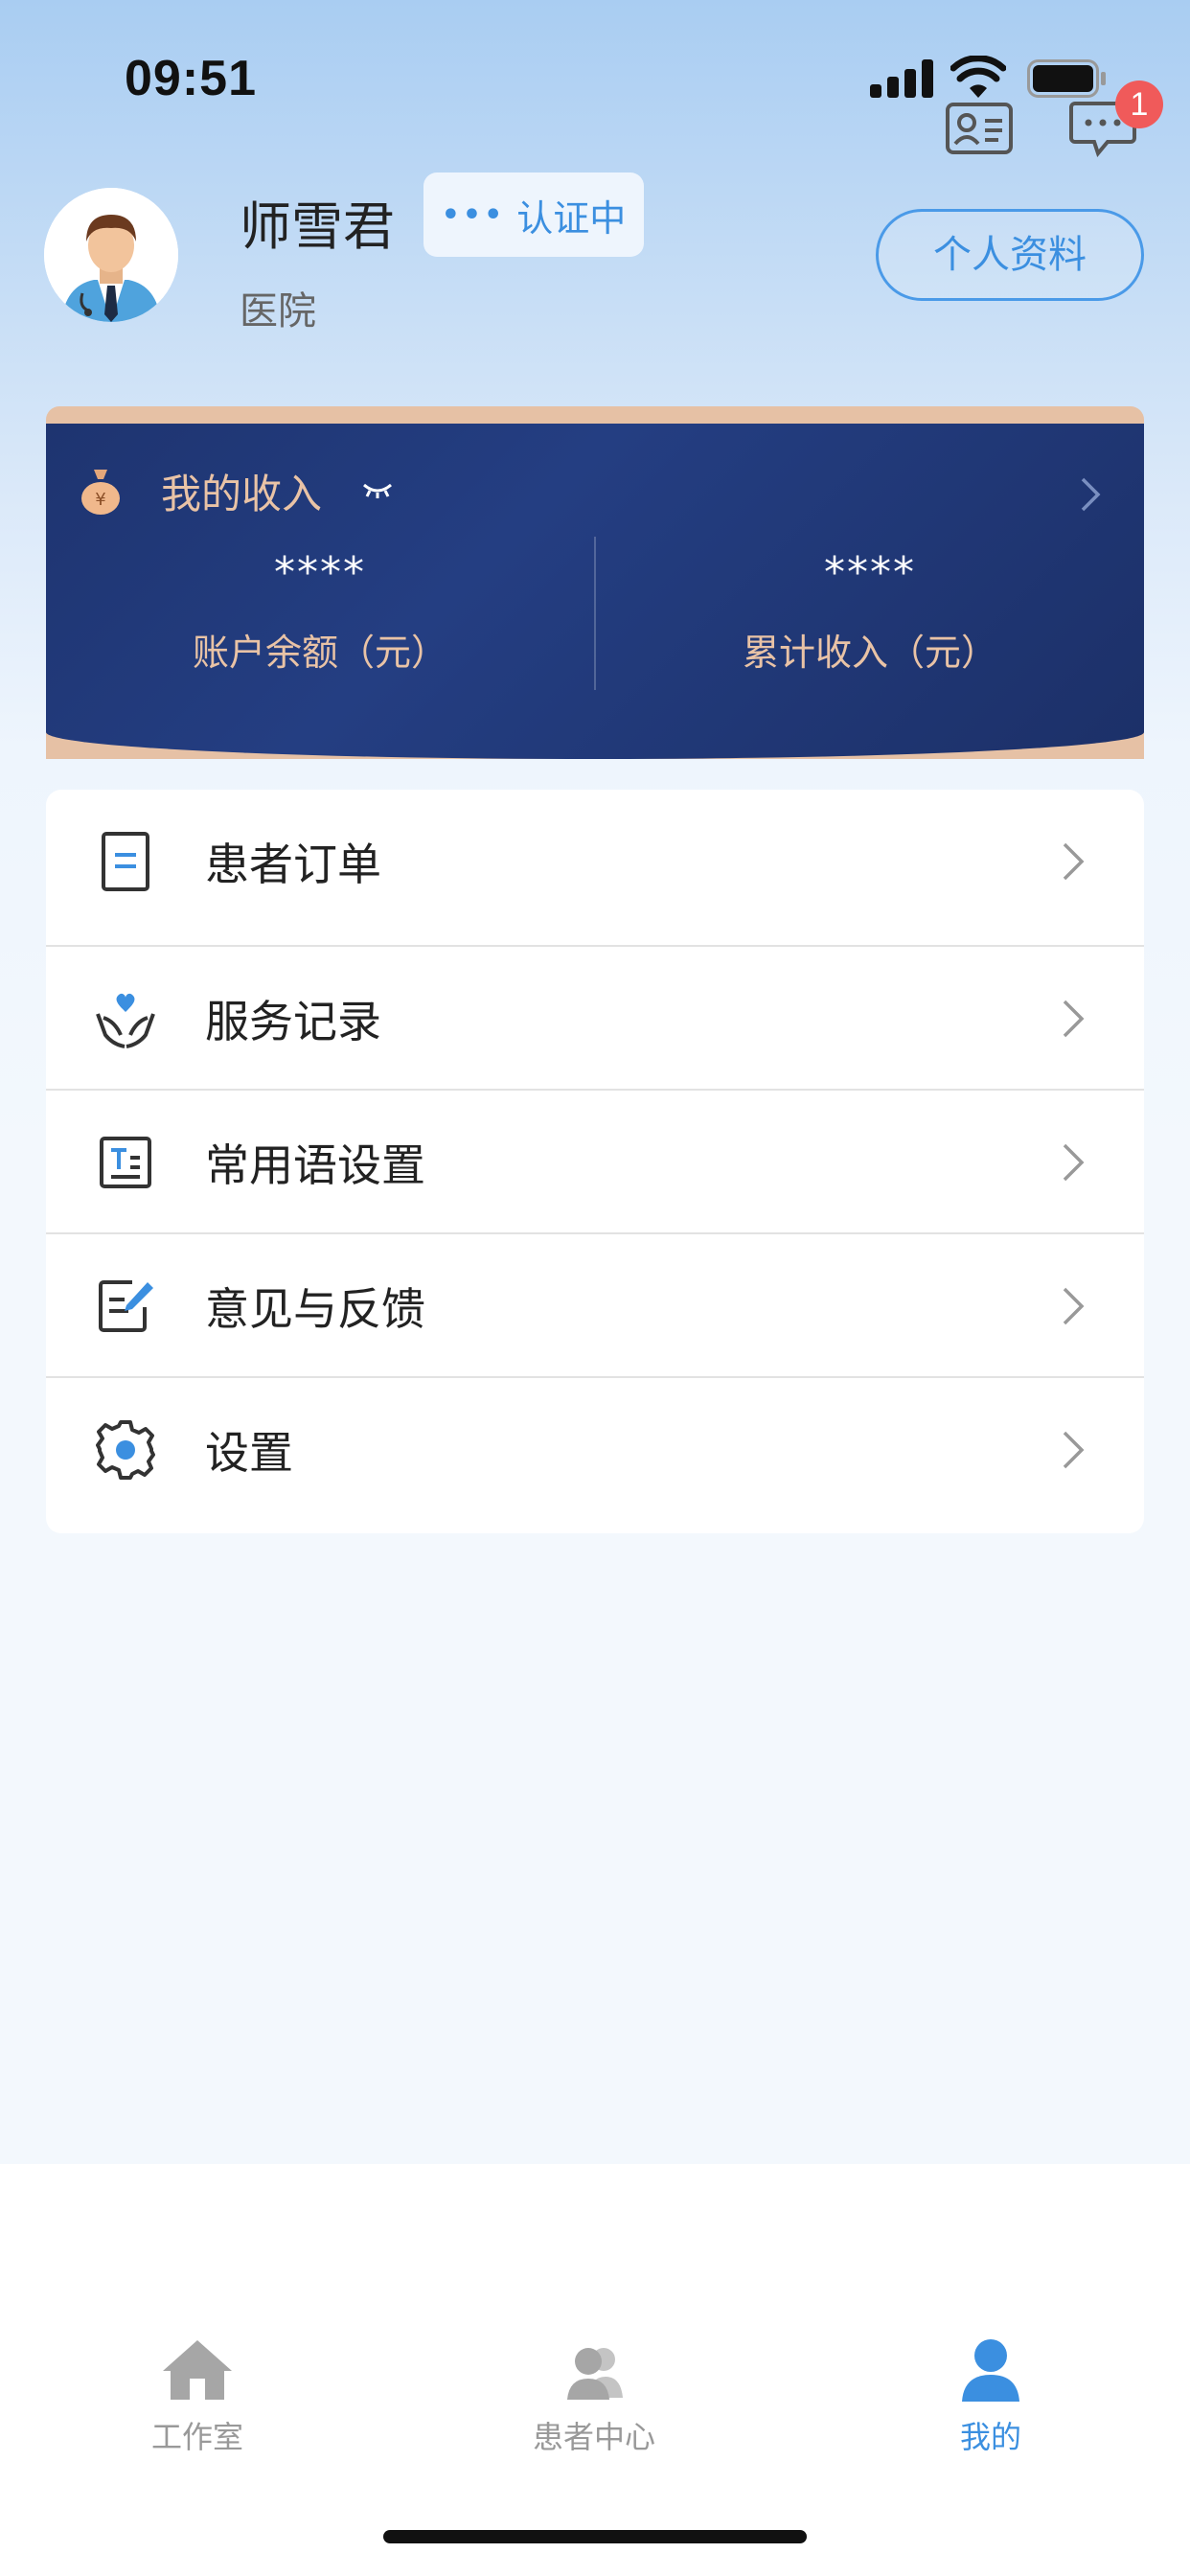 The width and height of the screenshot is (1190, 2576). Describe the element at coordinates (125, 1020) in the screenshot. I see `hands-heart-icon` at that location.